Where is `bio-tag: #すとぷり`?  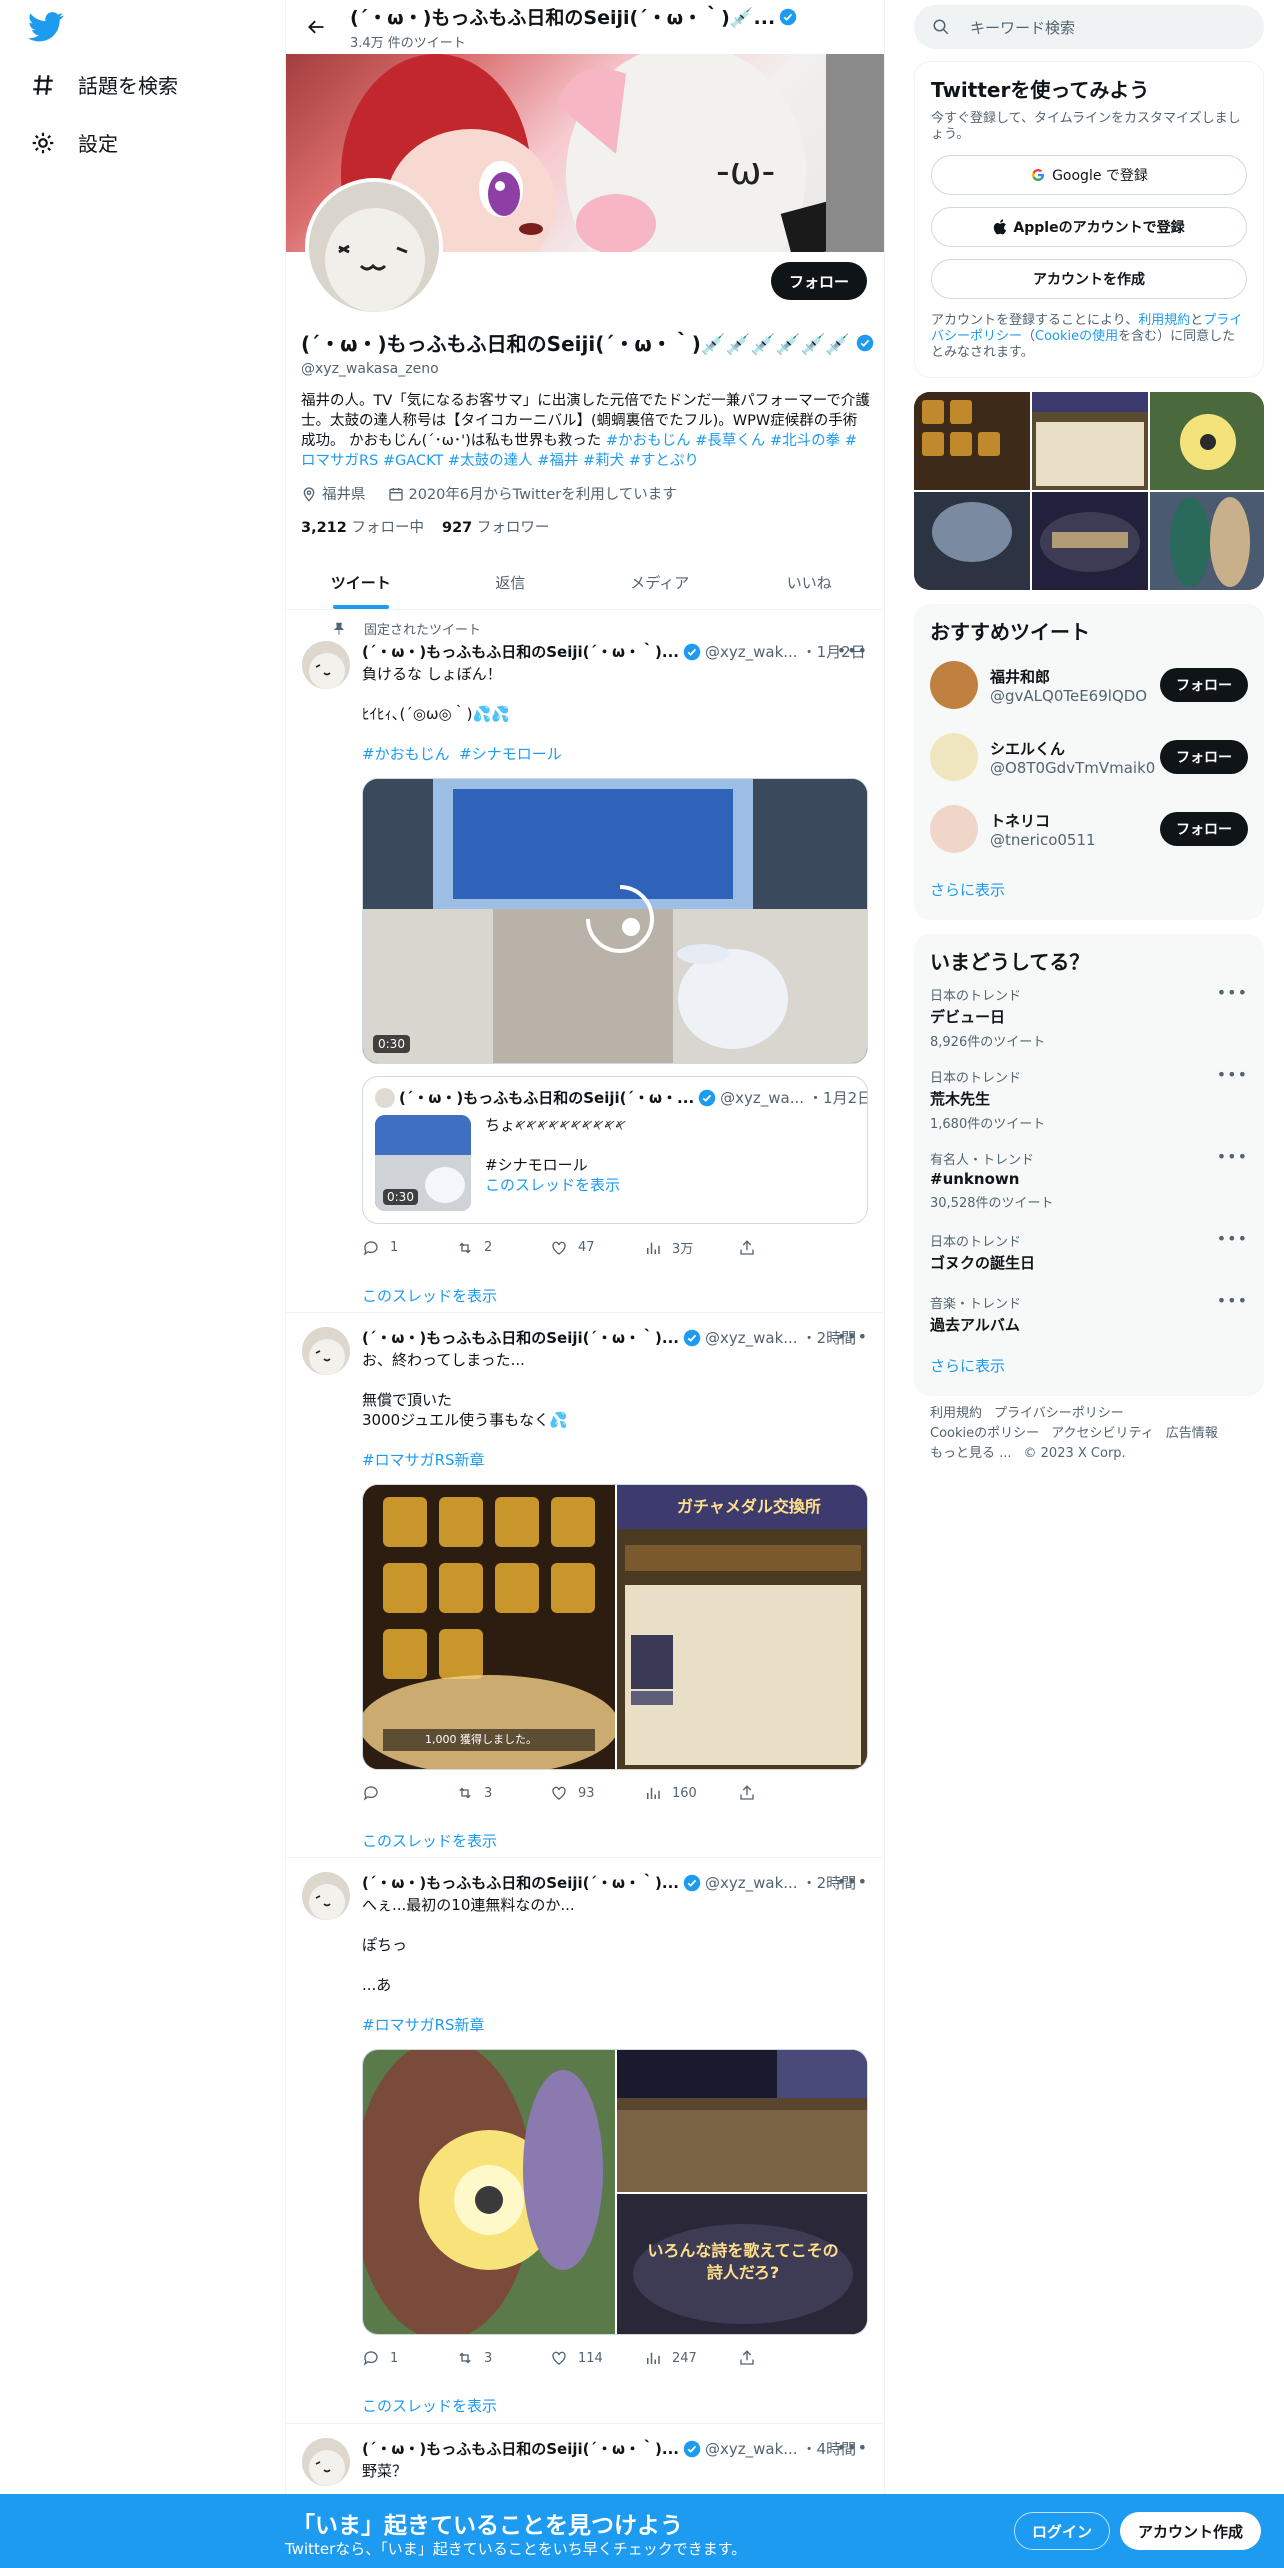 bio-tag: #すとぷり is located at coordinates (664, 461).